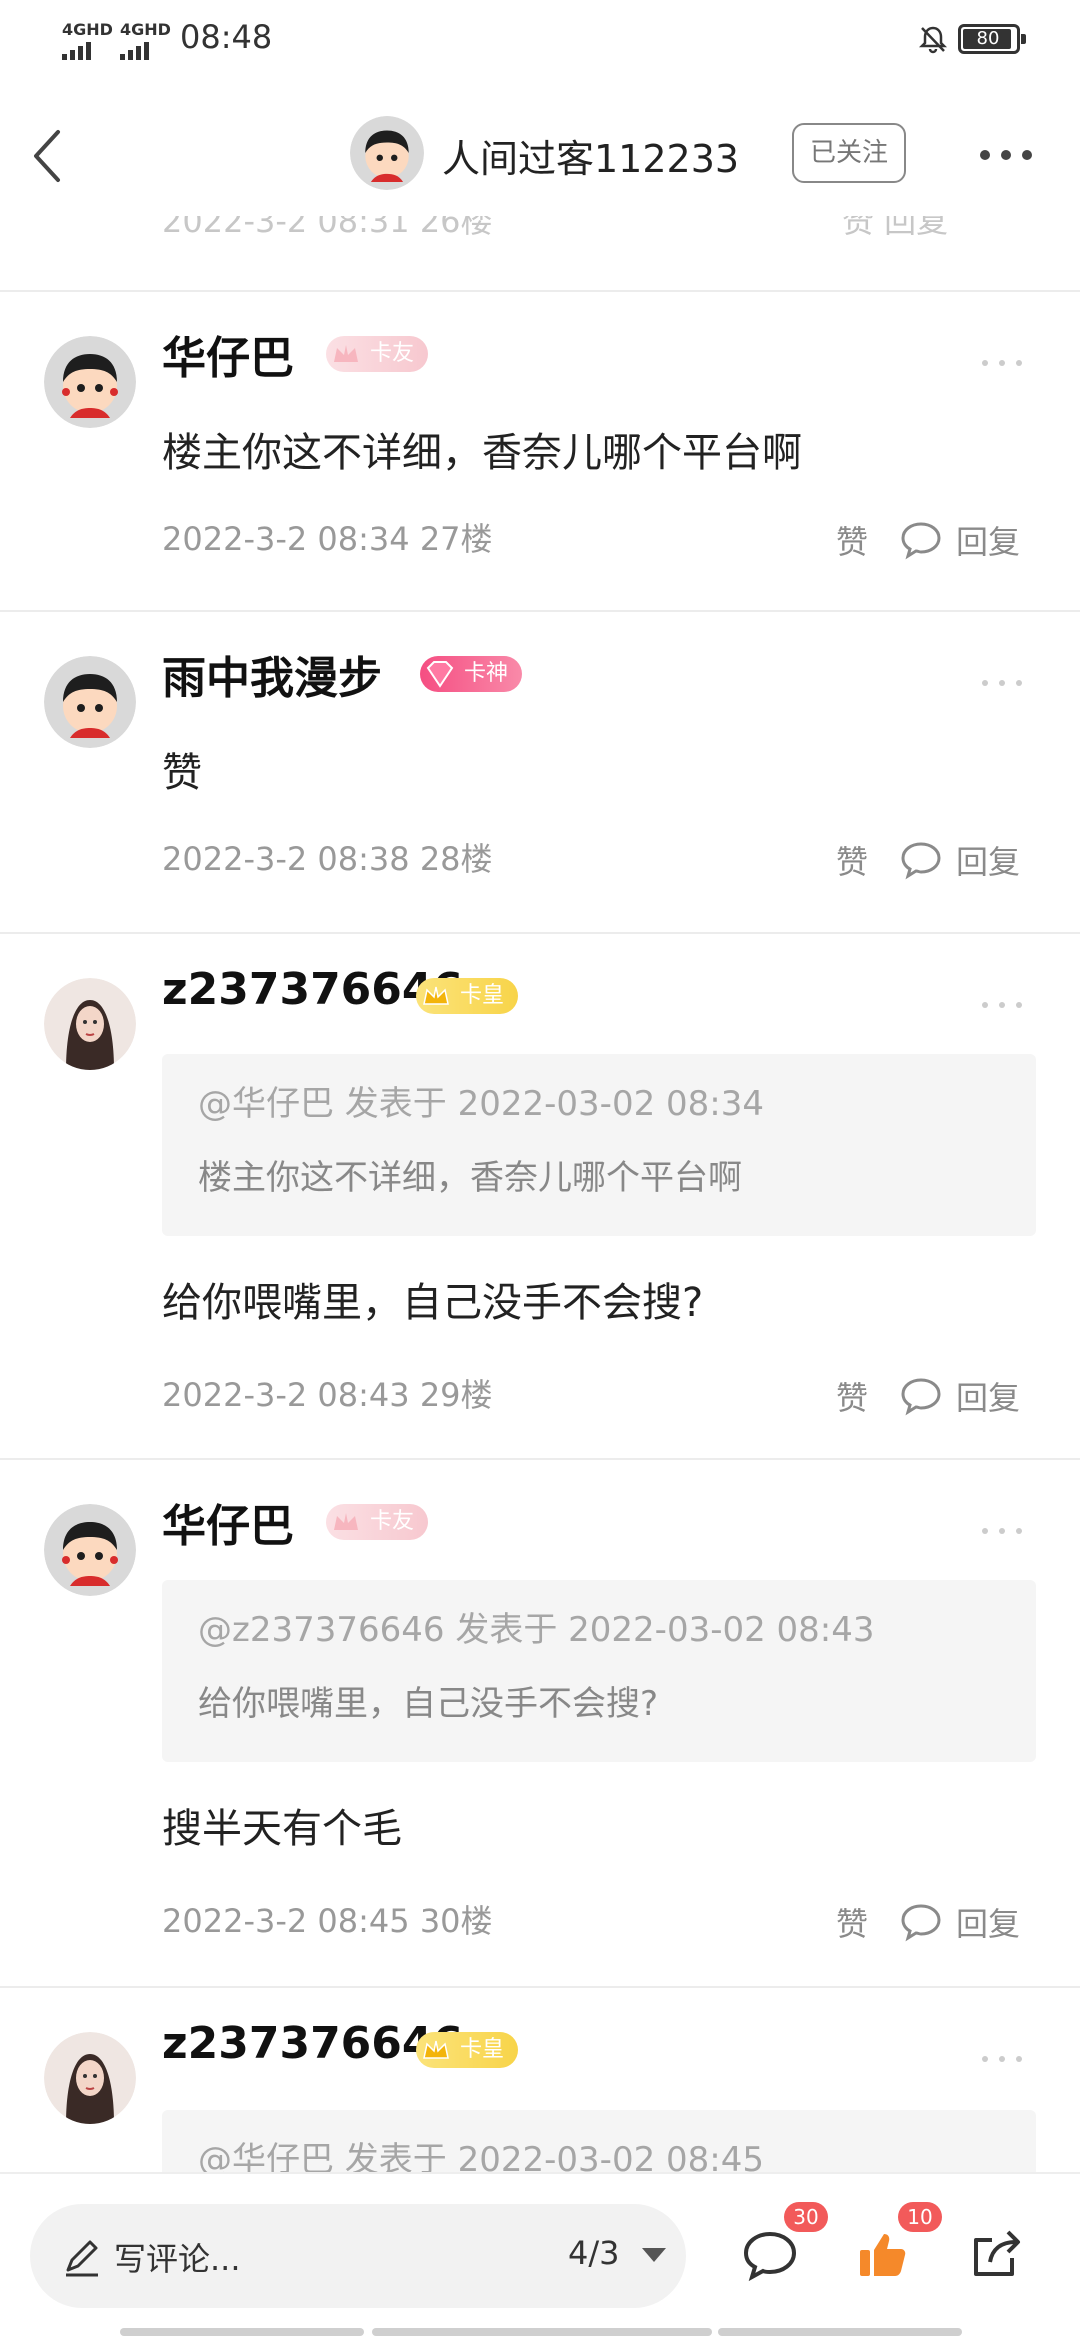 The image size is (1080, 2340). Describe the element at coordinates (654, 2256) in the screenshot. I see `chevron-down-icon` at that location.